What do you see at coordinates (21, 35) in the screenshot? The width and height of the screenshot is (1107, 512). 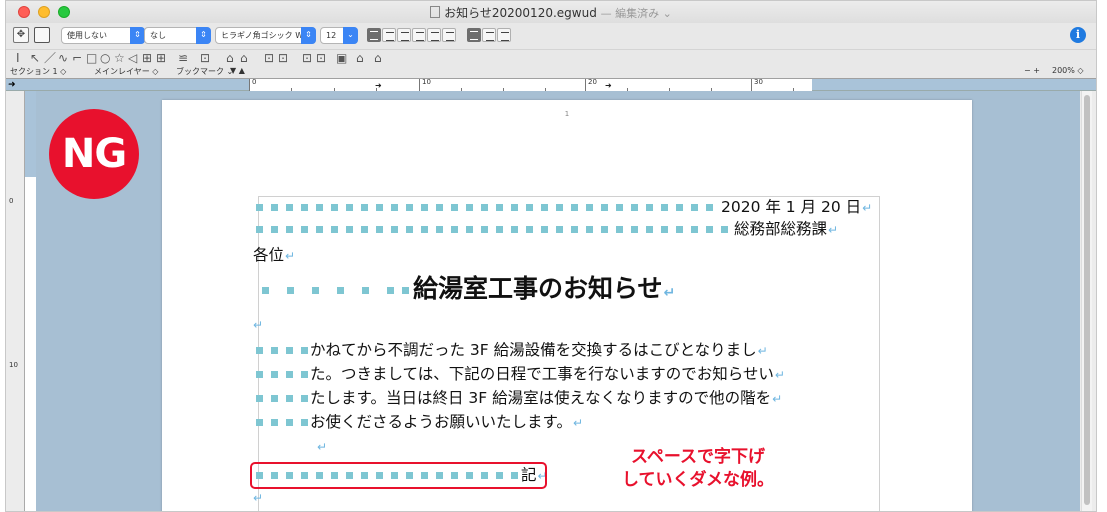 I see `move-tool-icon: ✥` at bounding box center [21, 35].